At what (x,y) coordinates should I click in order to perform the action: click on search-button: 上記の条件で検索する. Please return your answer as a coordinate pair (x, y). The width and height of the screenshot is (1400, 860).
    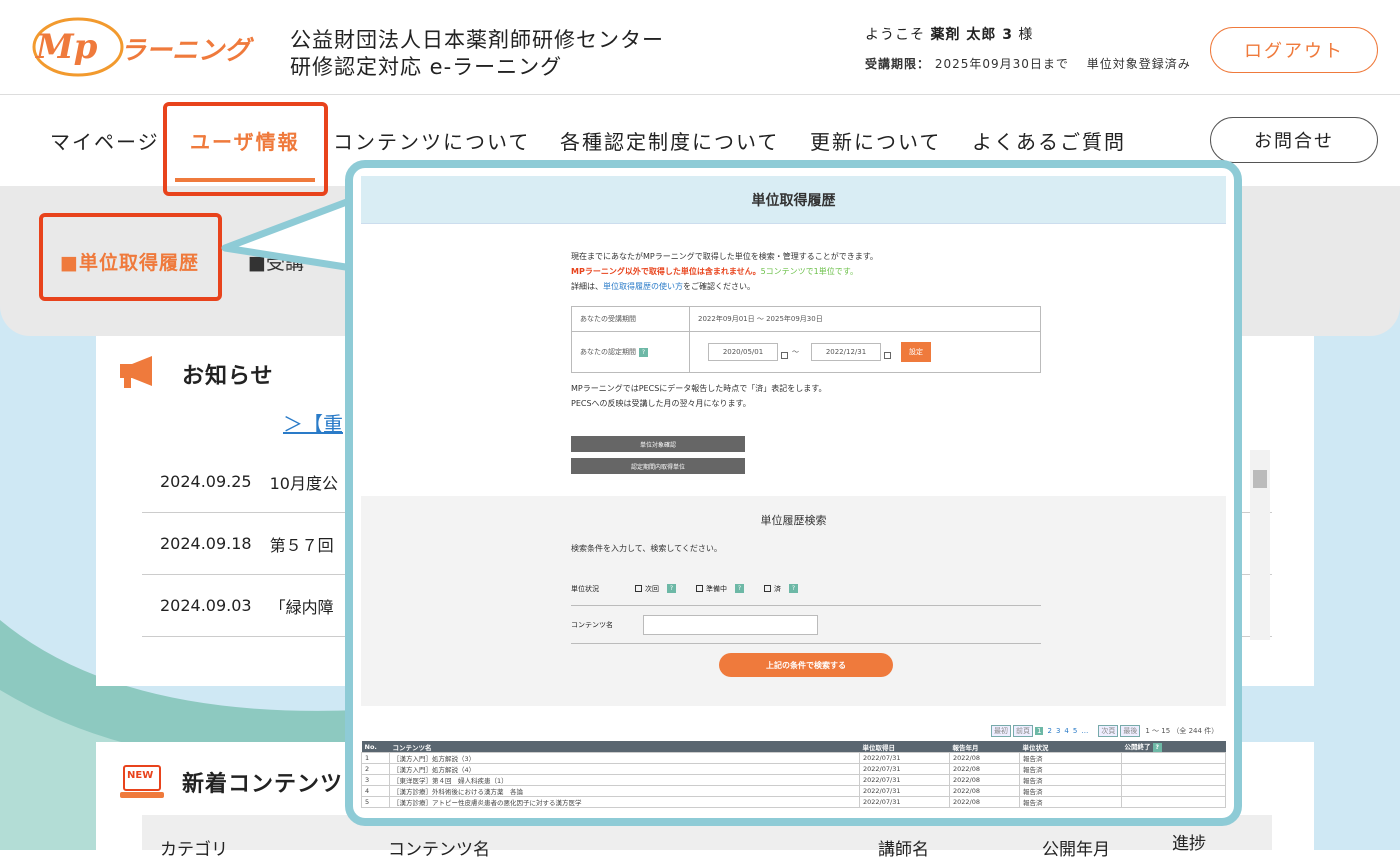
    Looking at the image, I should click on (806, 665).